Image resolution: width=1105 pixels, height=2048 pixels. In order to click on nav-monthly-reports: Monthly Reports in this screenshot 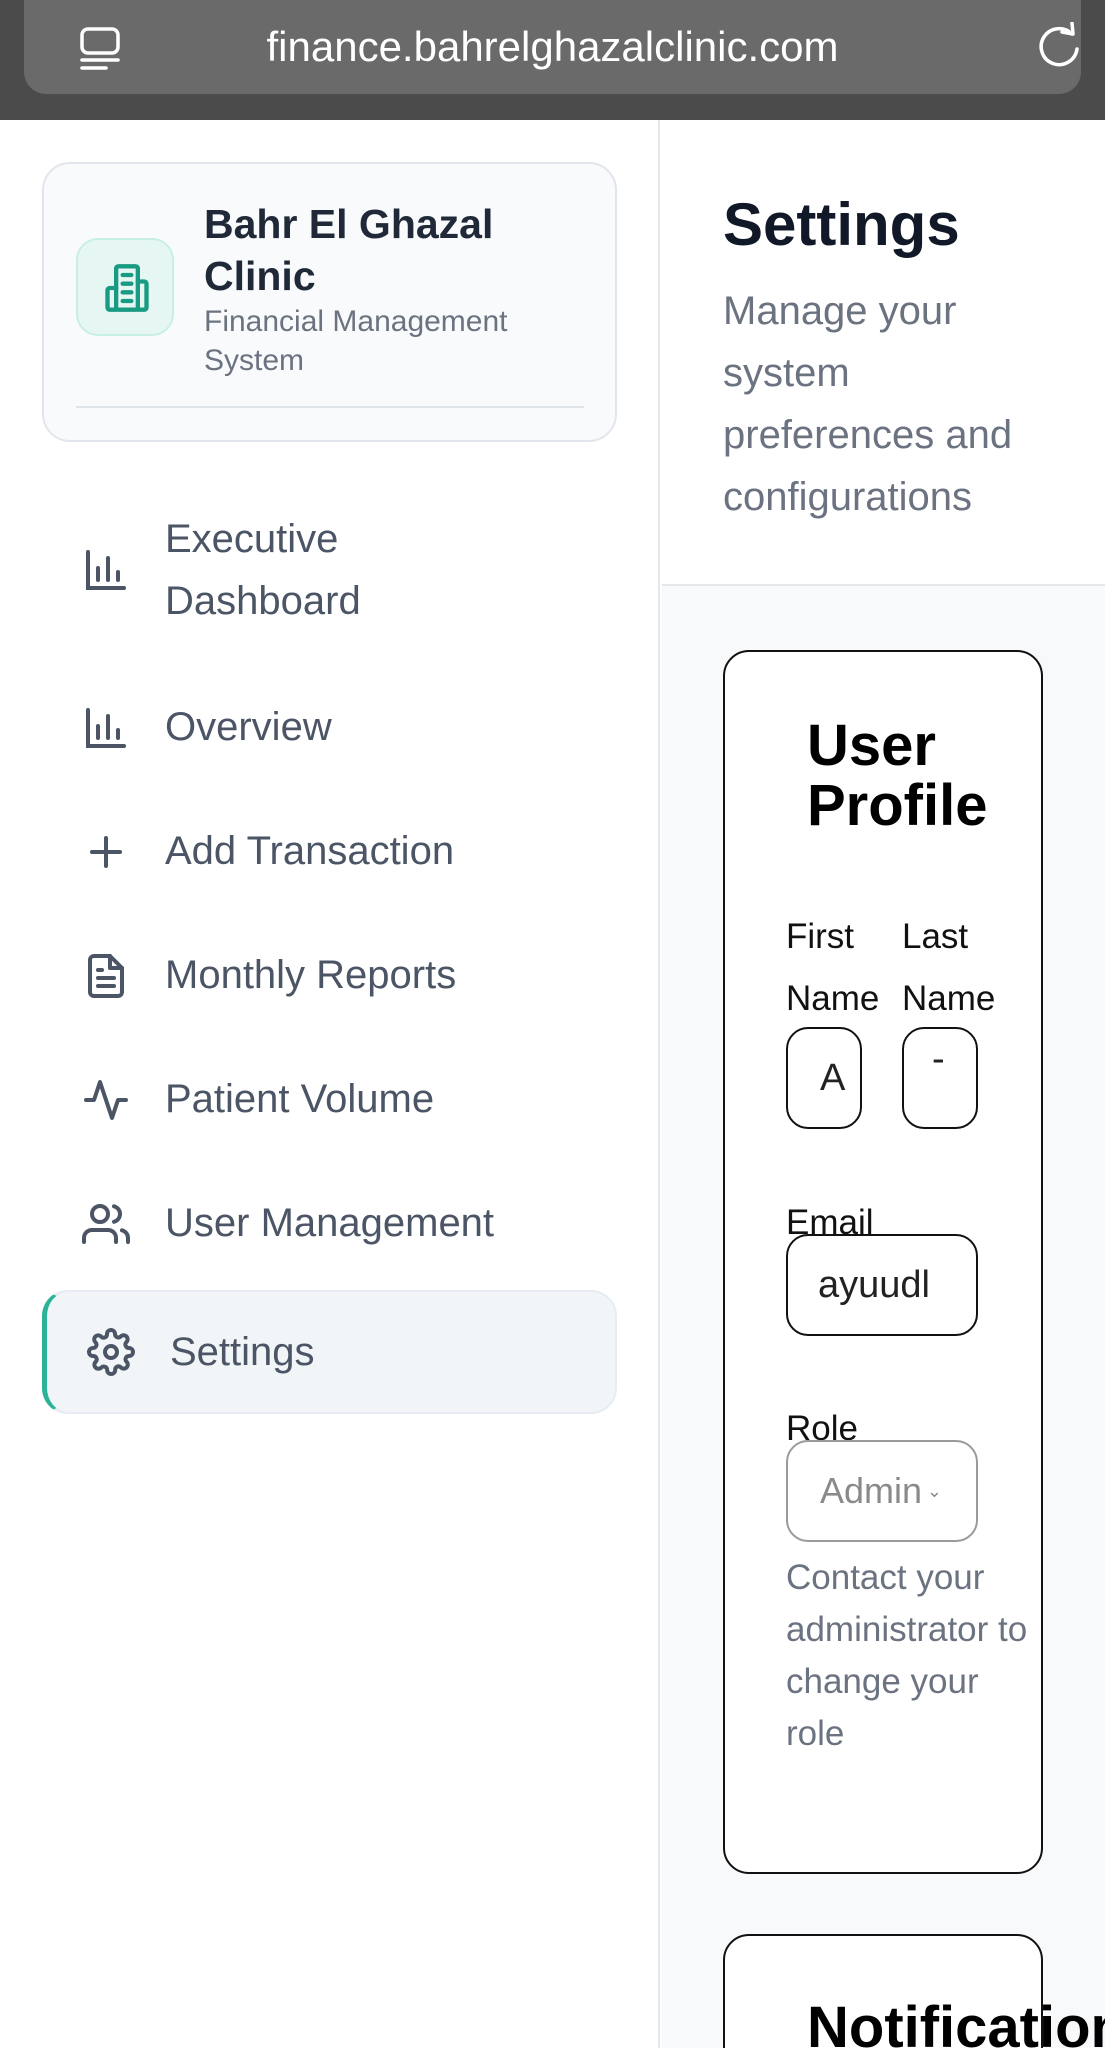, I will do `click(329, 976)`.